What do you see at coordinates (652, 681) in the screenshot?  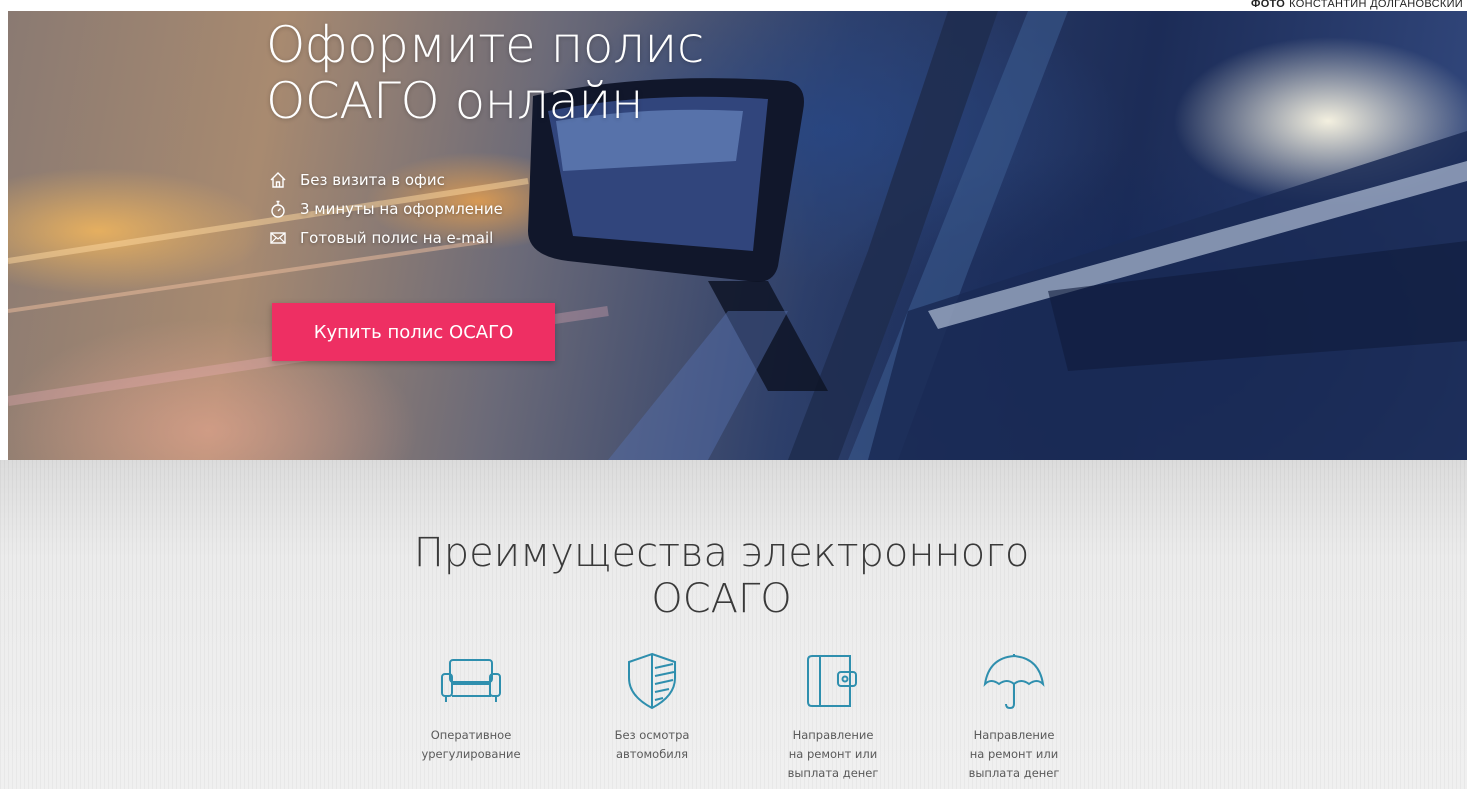 I see `shield-icon` at bounding box center [652, 681].